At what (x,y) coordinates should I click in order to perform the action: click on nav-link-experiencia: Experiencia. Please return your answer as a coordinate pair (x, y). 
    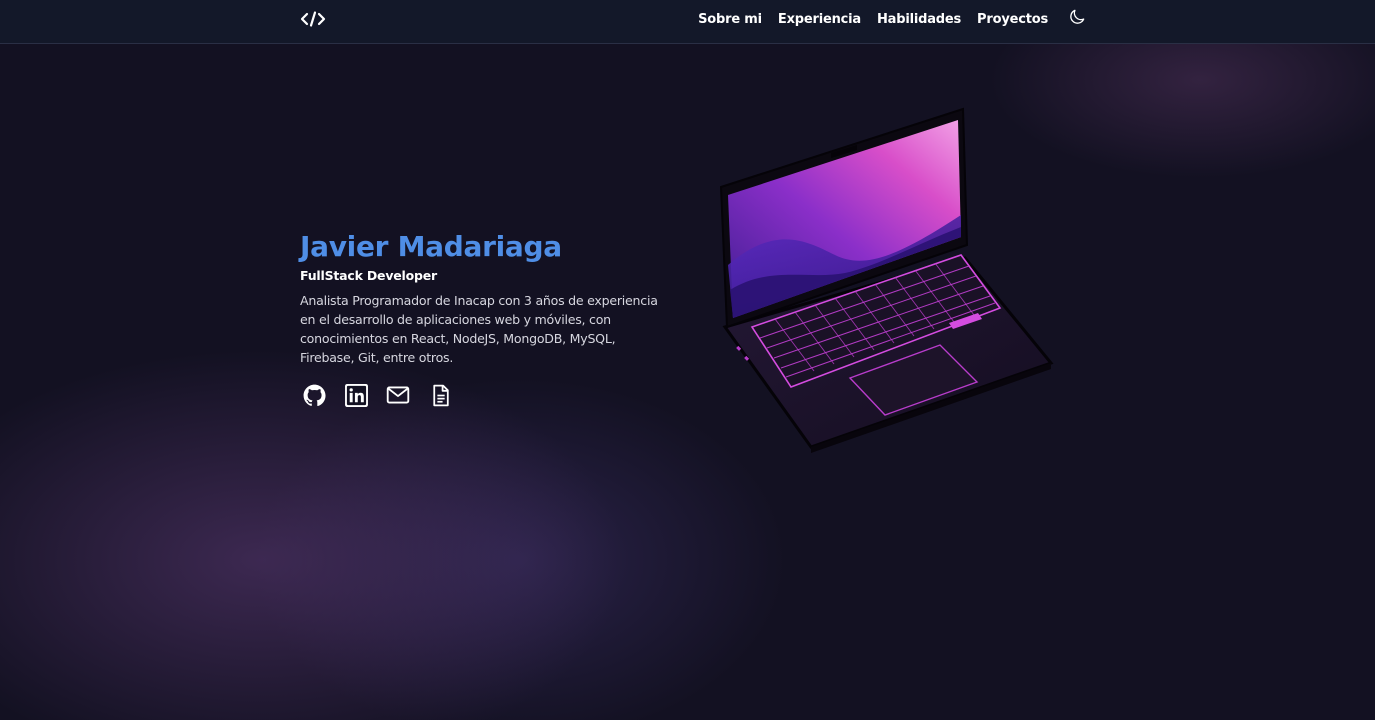
    Looking at the image, I should click on (819, 19).